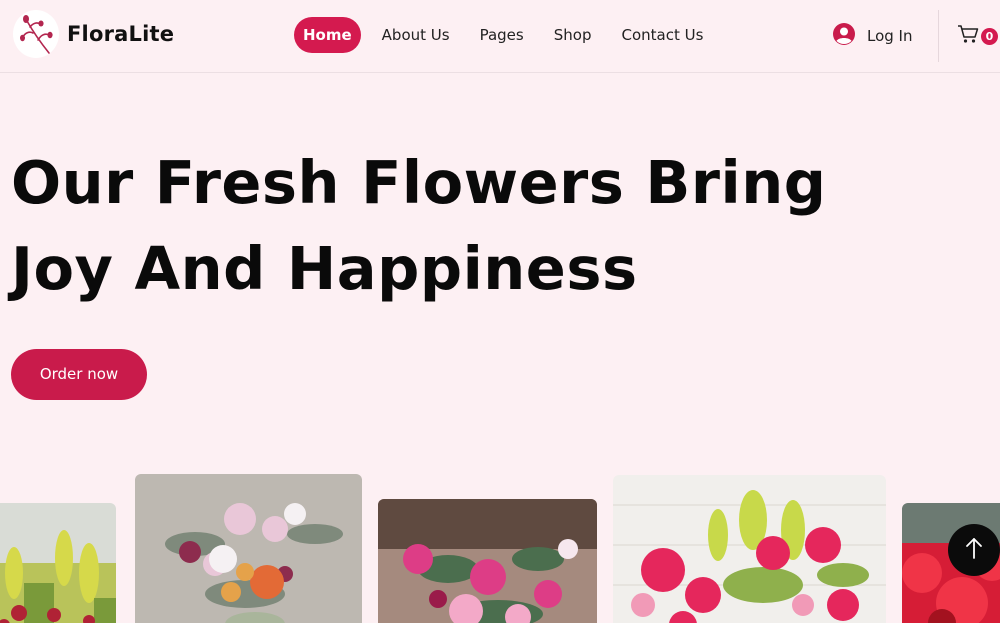 This screenshot has width=1000, height=623. I want to click on order-now-button: Order now, so click(79, 374).